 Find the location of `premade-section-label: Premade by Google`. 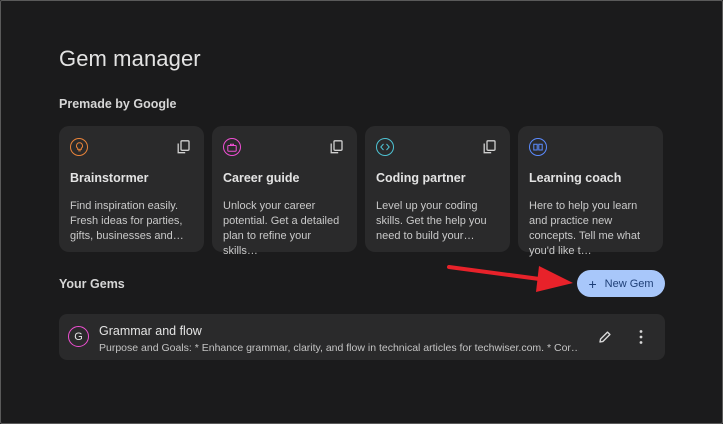

premade-section-label: Premade by Google is located at coordinates (118, 104).